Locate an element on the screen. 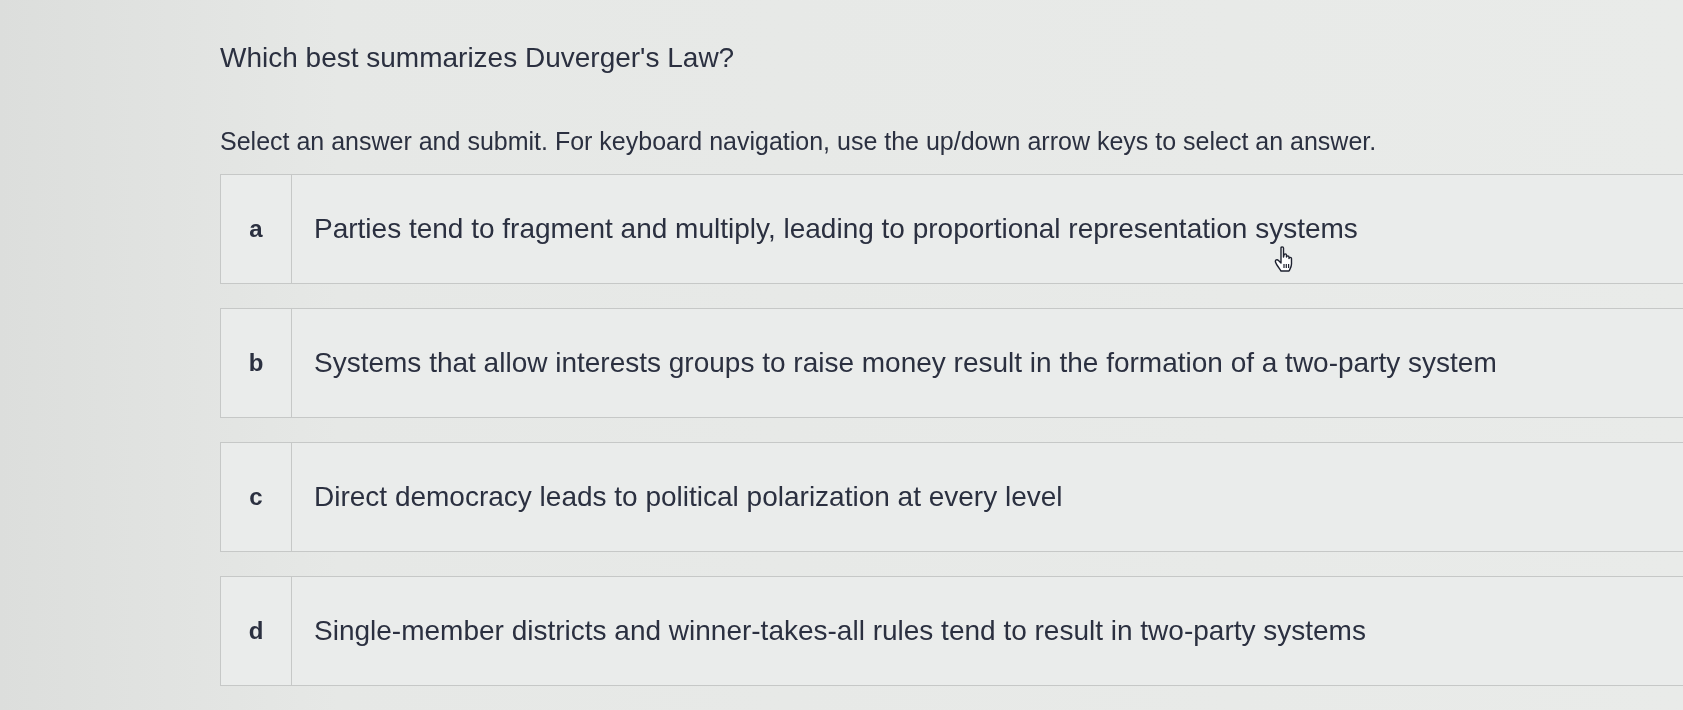  instructions-text: Select an answer and submit. For keyboard navigation, use the up/down arrow keys to select an answer. is located at coordinates (798, 141).